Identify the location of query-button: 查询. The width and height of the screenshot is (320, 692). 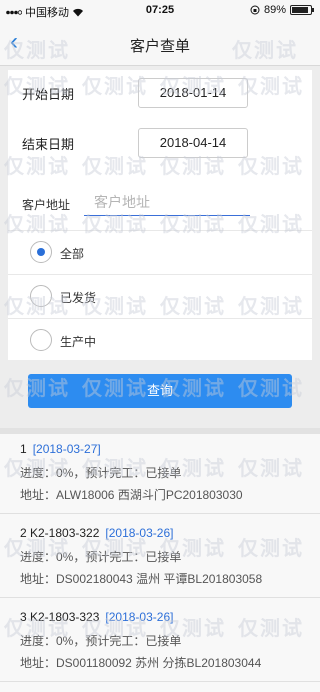
(160, 391).